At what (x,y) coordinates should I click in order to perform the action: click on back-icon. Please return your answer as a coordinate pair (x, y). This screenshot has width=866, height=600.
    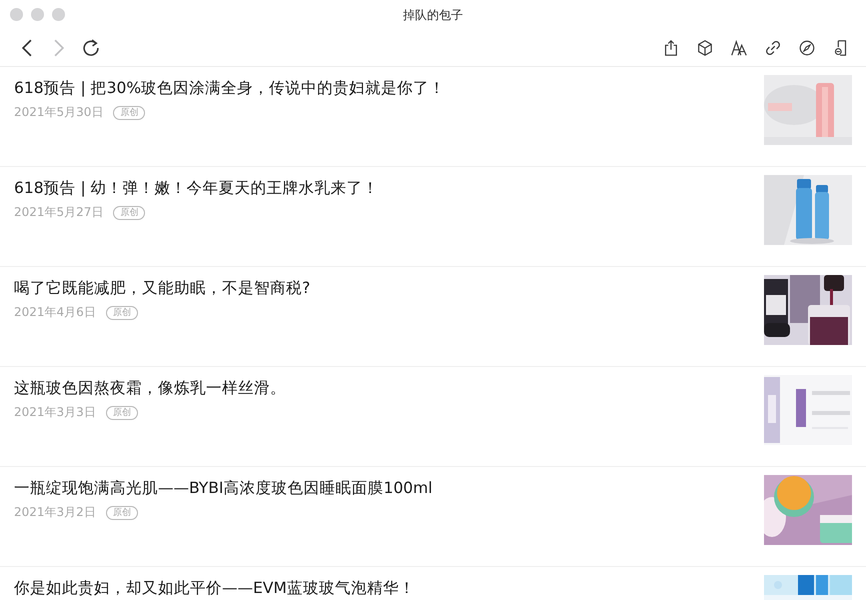
    Looking at the image, I should click on (27, 48).